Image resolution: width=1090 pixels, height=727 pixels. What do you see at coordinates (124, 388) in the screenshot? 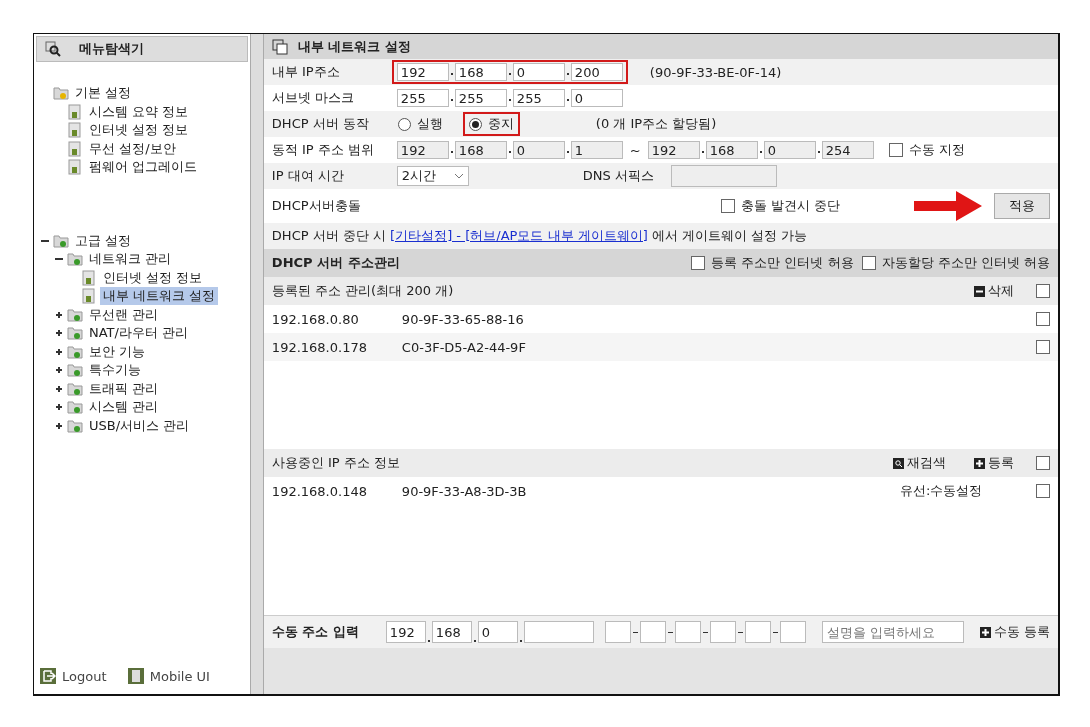
I see `tree-item: 트래픽 관리` at bounding box center [124, 388].